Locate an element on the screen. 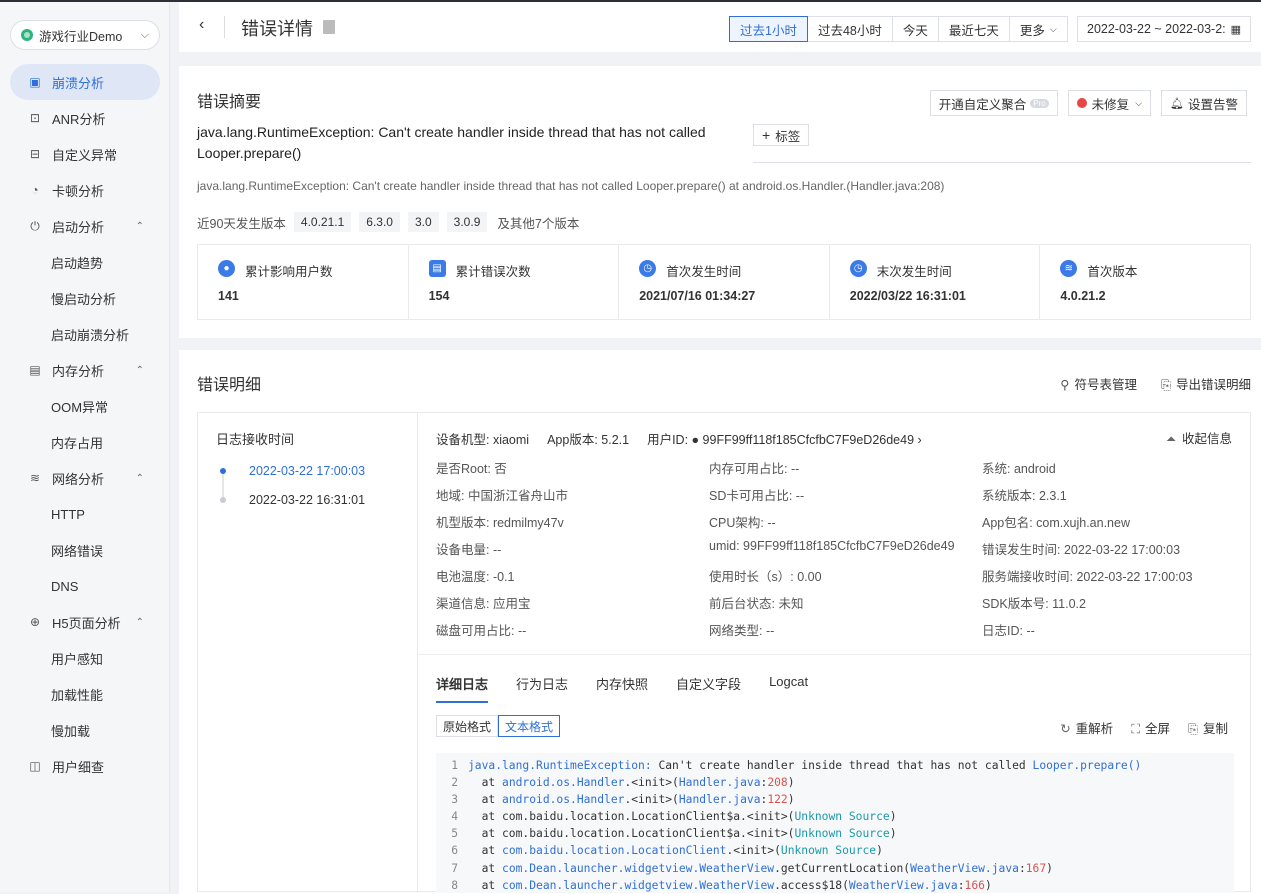 This screenshot has width=1261, height=894. sidebar-item: ▤ 内存分析 ⌃ is located at coordinates (85, 370).